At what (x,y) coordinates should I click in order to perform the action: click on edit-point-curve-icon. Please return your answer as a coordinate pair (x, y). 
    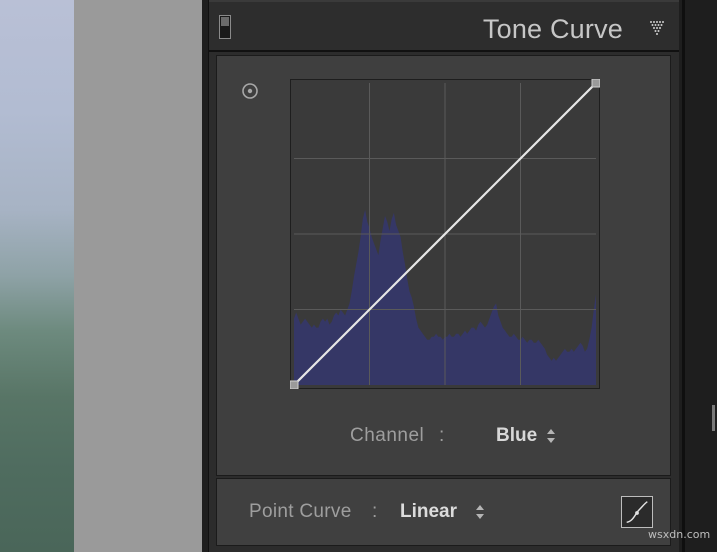
    Looking at the image, I should click on (637, 512).